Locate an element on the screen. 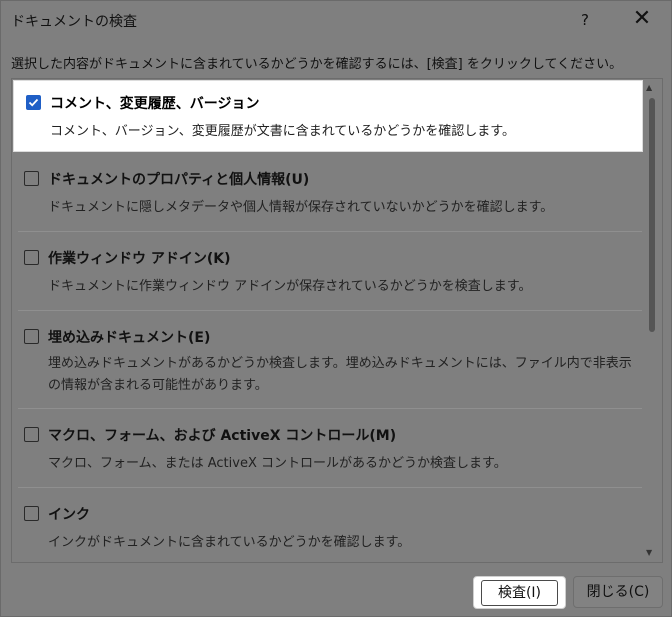 This screenshot has height=617, width=672. item-title: 作業ウィンドウ アドイン(K) is located at coordinates (139, 259).